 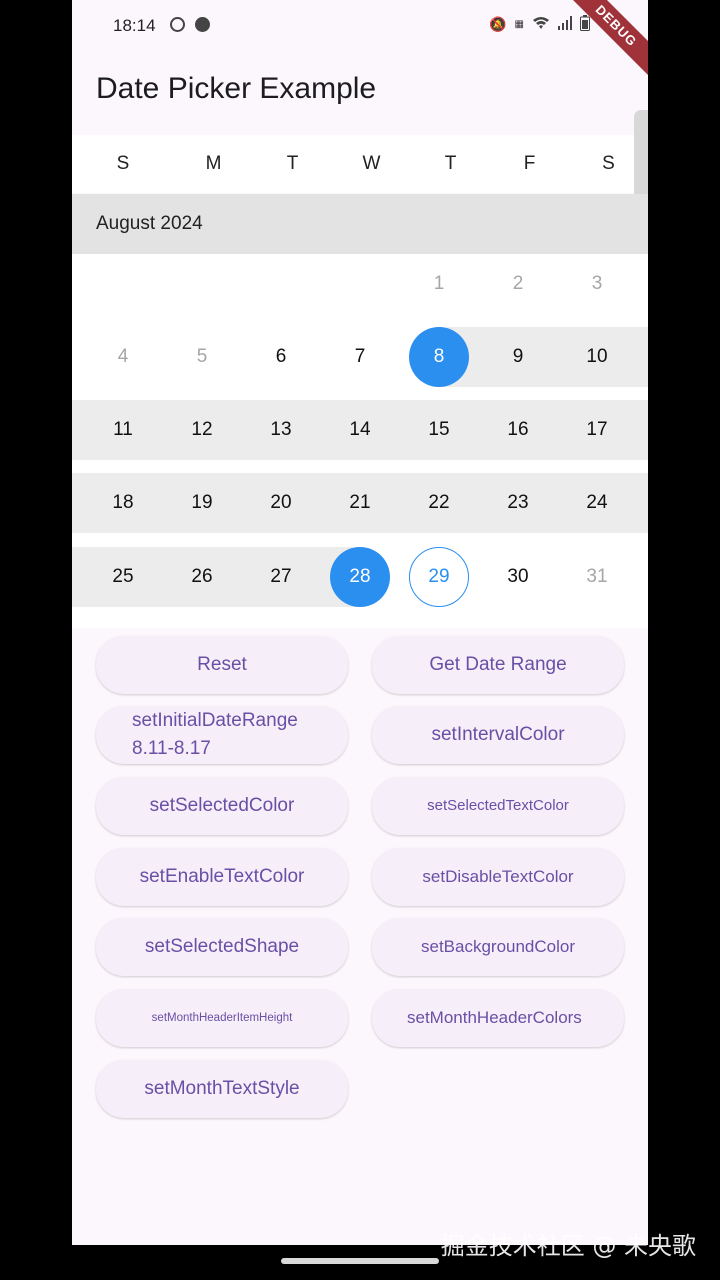 I want to click on calendar-day: 7, so click(x=360, y=357).